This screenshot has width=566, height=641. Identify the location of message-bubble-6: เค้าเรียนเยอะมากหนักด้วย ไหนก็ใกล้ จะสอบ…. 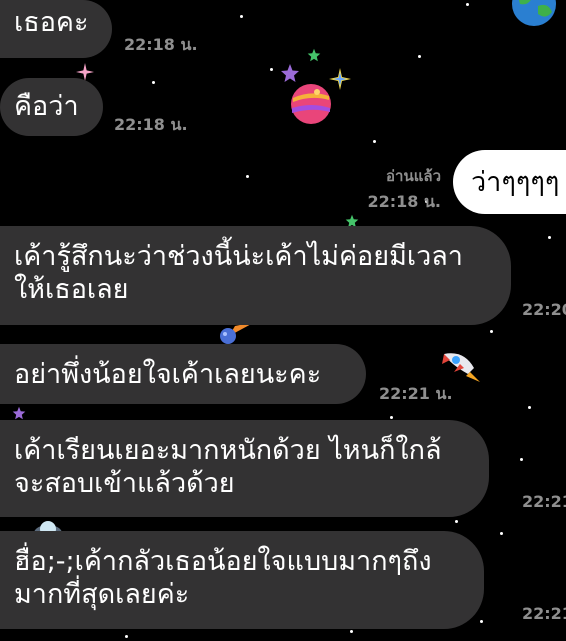
(244, 468).